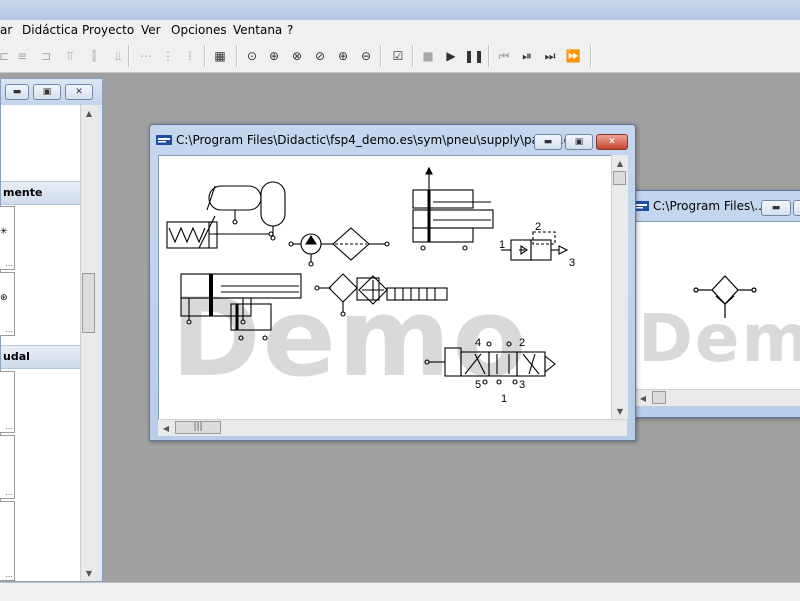  Describe the element at coordinates (619, 287) in the screenshot. I see `vertical-scrollbar: ▲ ▼` at that location.